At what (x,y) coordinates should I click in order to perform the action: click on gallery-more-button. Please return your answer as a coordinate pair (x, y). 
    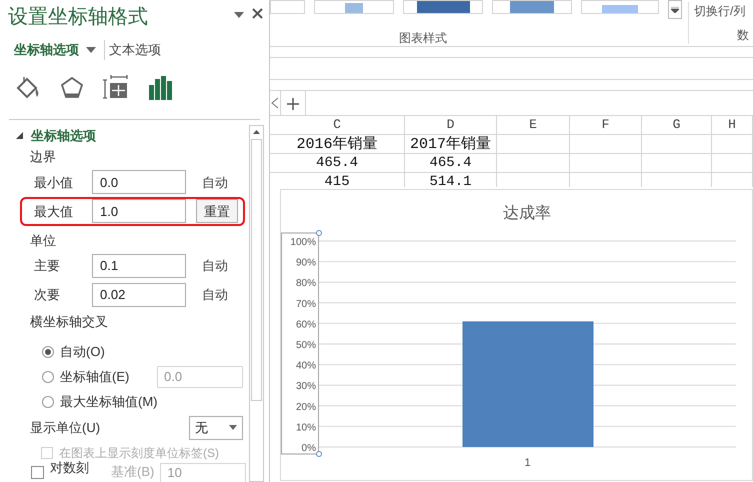
    Looking at the image, I should click on (675, 9).